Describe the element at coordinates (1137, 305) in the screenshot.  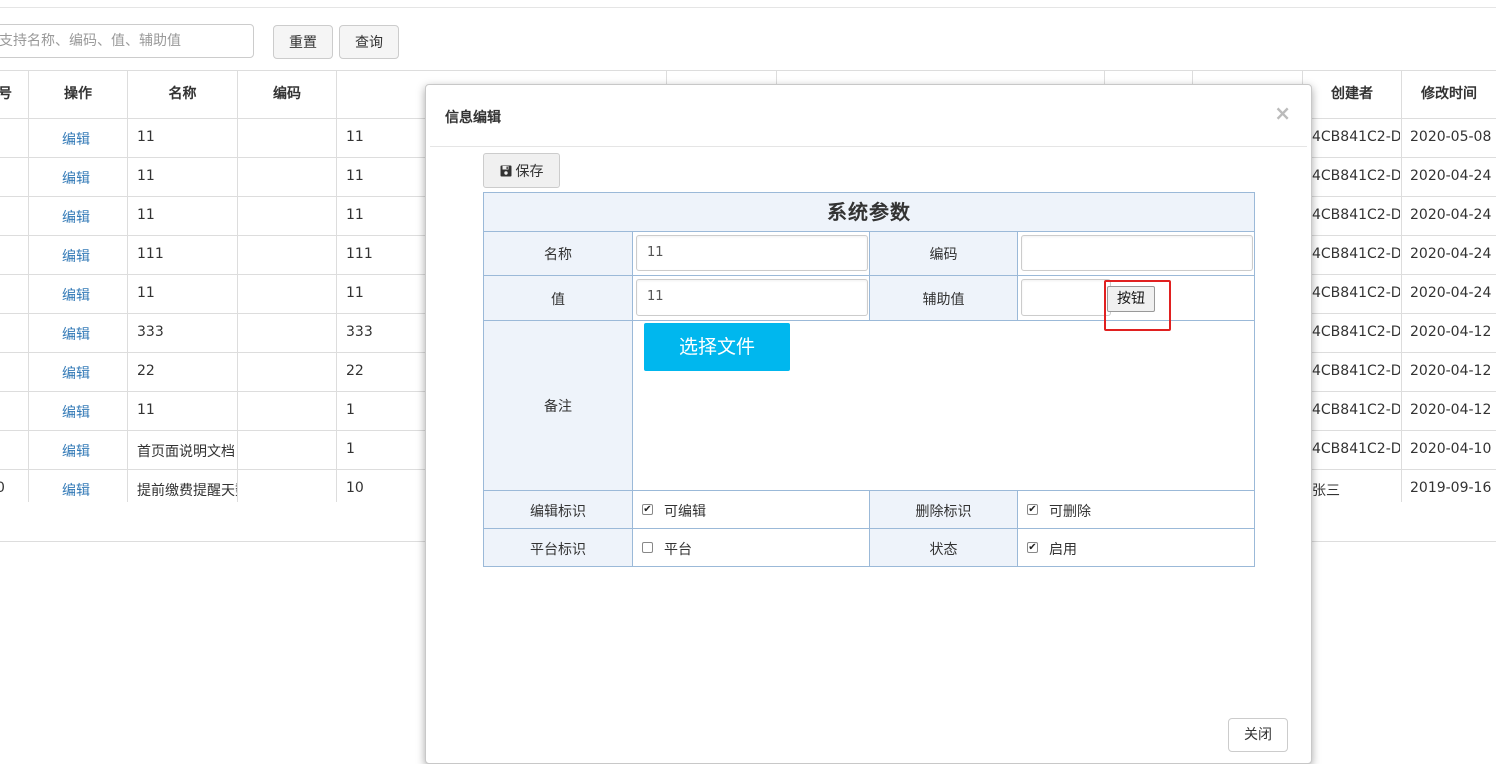
I see `highlight-box` at that location.